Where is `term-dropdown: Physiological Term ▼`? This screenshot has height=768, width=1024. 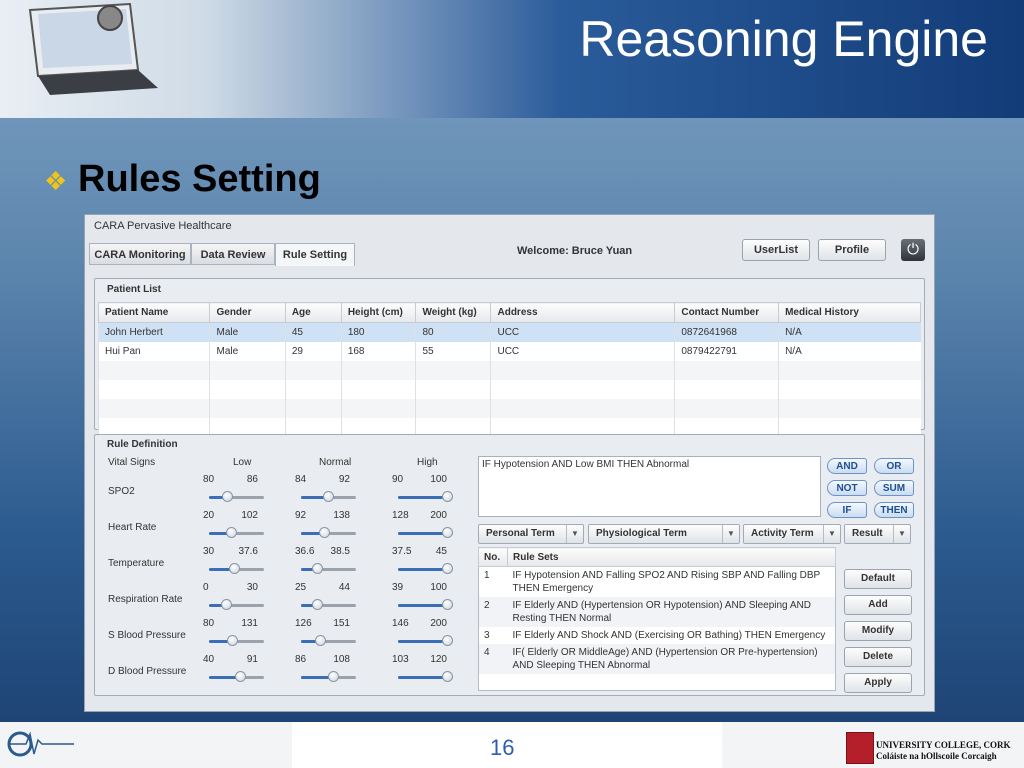
term-dropdown: Physiological Term ▼ is located at coordinates (664, 534).